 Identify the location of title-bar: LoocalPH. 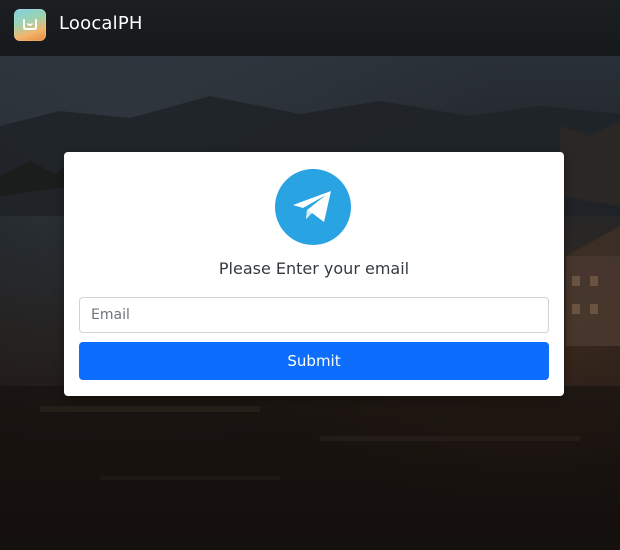
(310, 28).